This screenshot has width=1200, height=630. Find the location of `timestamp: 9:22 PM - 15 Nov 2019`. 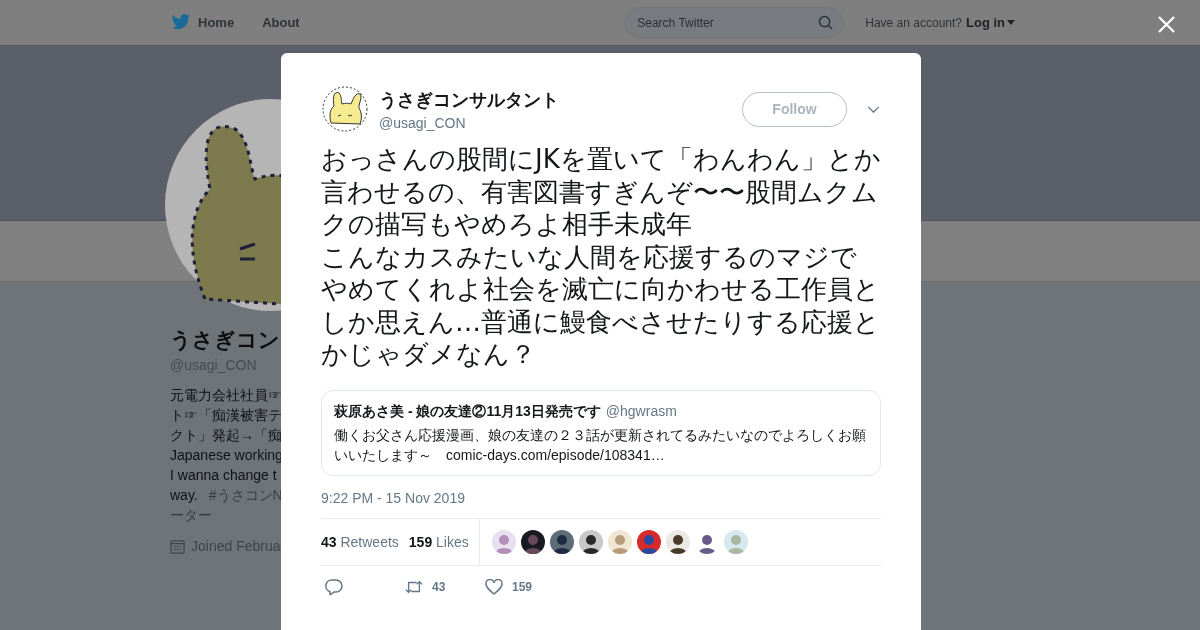

timestamp: 9:22 PM - 15 Nov 2019 is located at coordinates (601, 497).